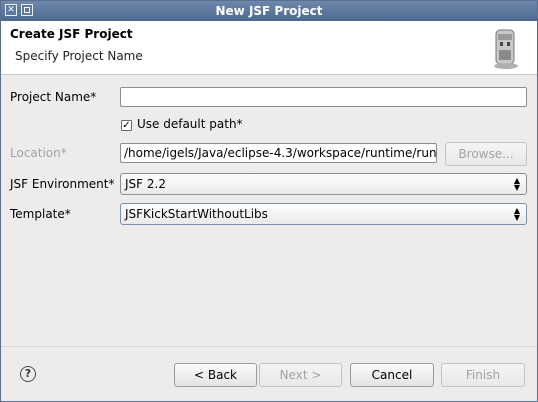 The height and width of the screenshot is (402, 538). I want to click on template-value: JSFKickStartWithoutLibs, so click(196, 214).